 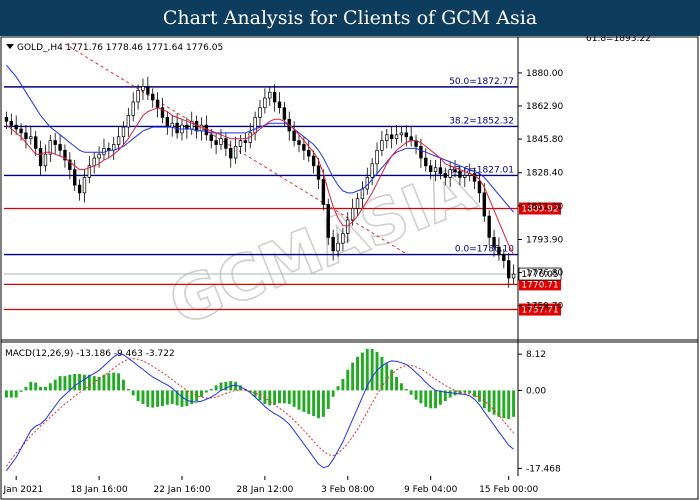 What do you see at coordinates (99, 490) in the screenshot?
I see `time-tick-label: 18 Jan 16:00` at bounding box center [99, 490].